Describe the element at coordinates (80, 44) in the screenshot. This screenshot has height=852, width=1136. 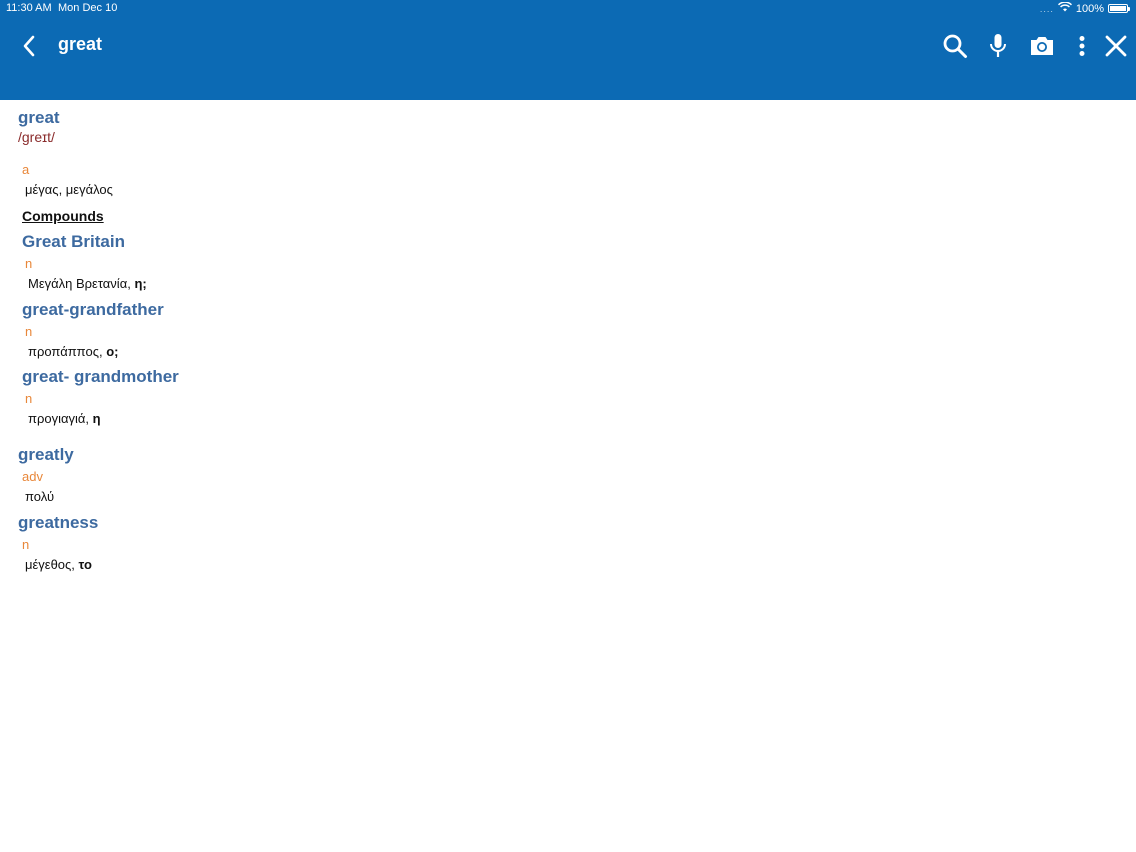
I see `search-query: great` at that location.